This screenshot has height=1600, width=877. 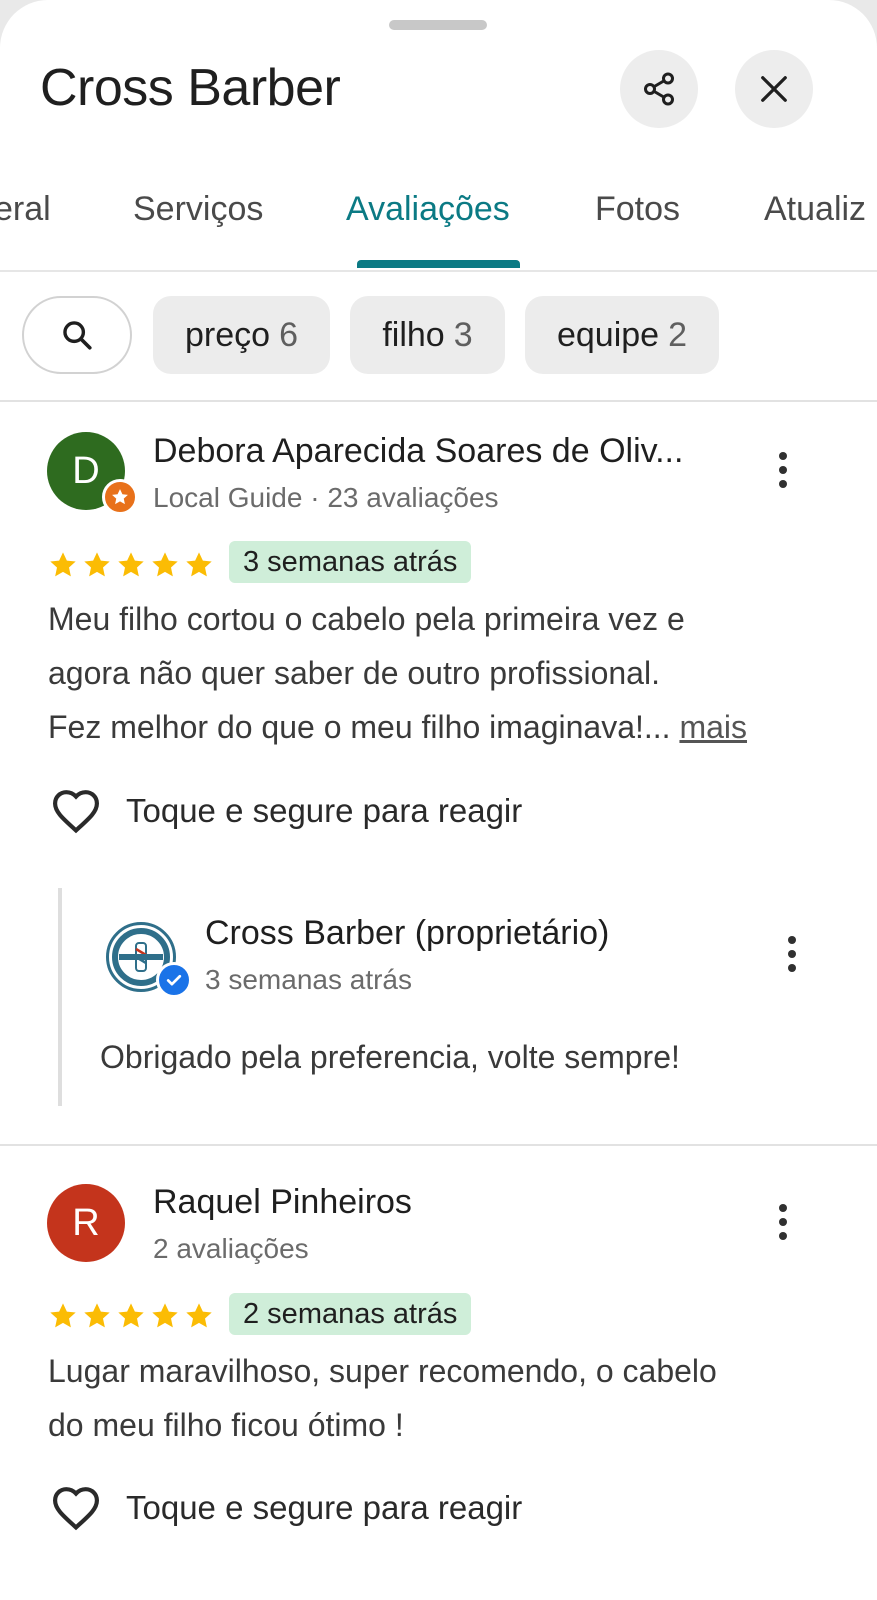 I want to click on place-title: Cross Barber, so click(x=190, y=88).